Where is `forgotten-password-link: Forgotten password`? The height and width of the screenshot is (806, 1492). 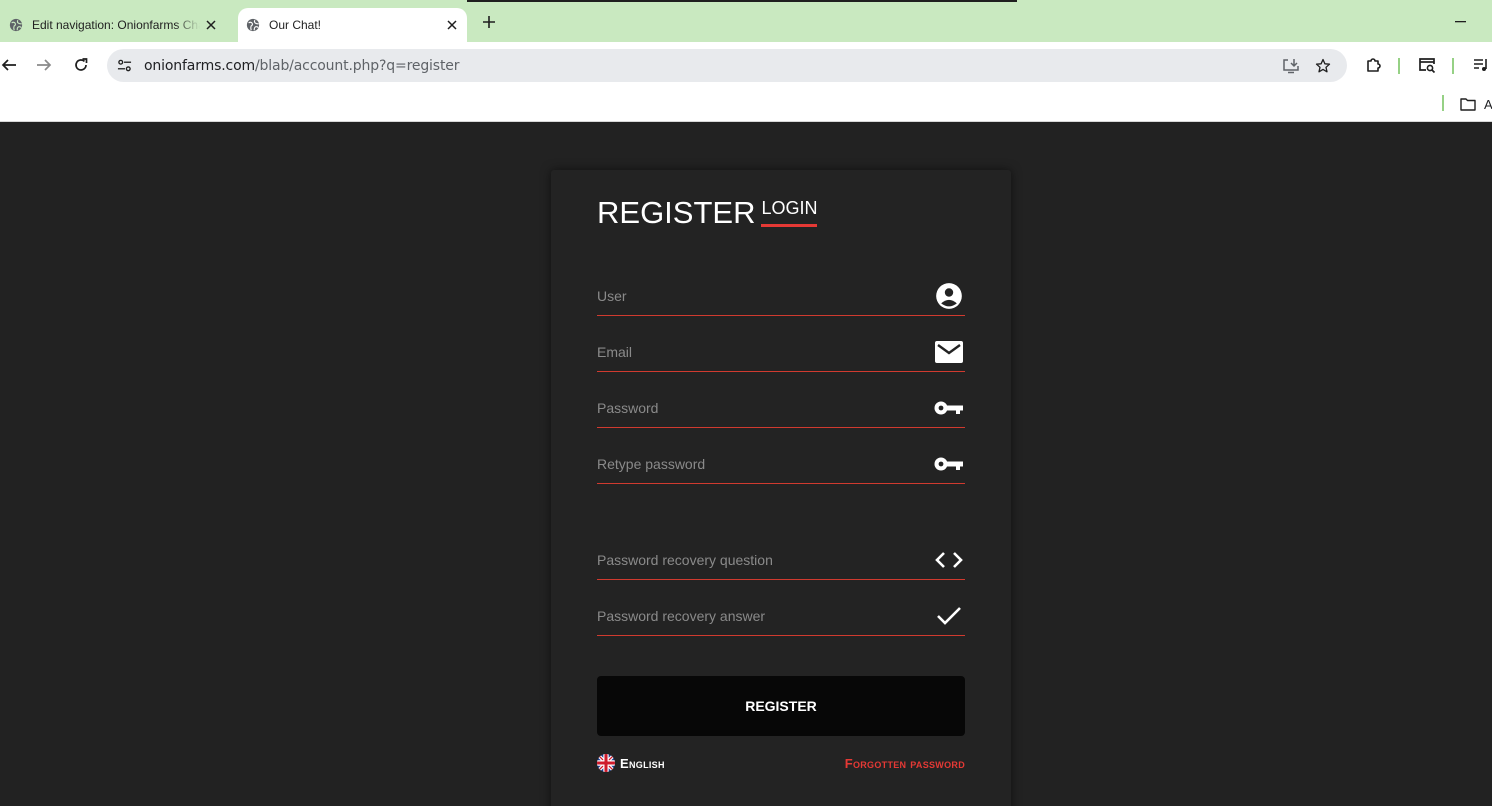
forgotten-password-link: Forgotten password is located at coordinates (905, 763).